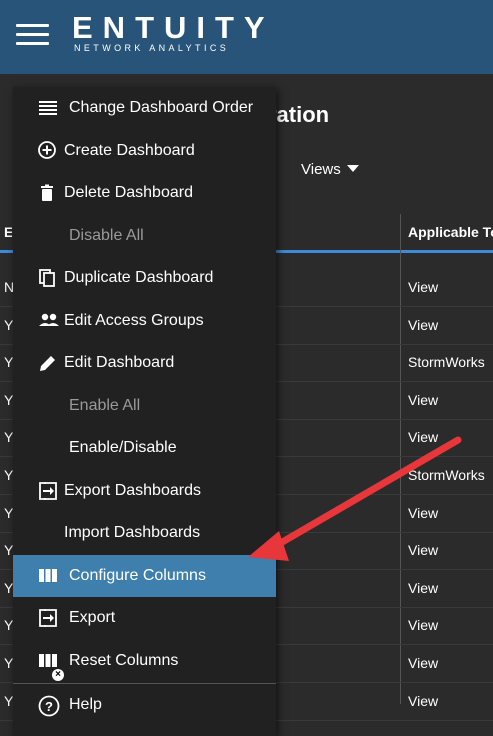 This screenshot has width=493, height=736. What do you see at coordinates (106, 235) in the screenshot?
I see `menu-item-label: Disable All` at bounding box center [106, 235].